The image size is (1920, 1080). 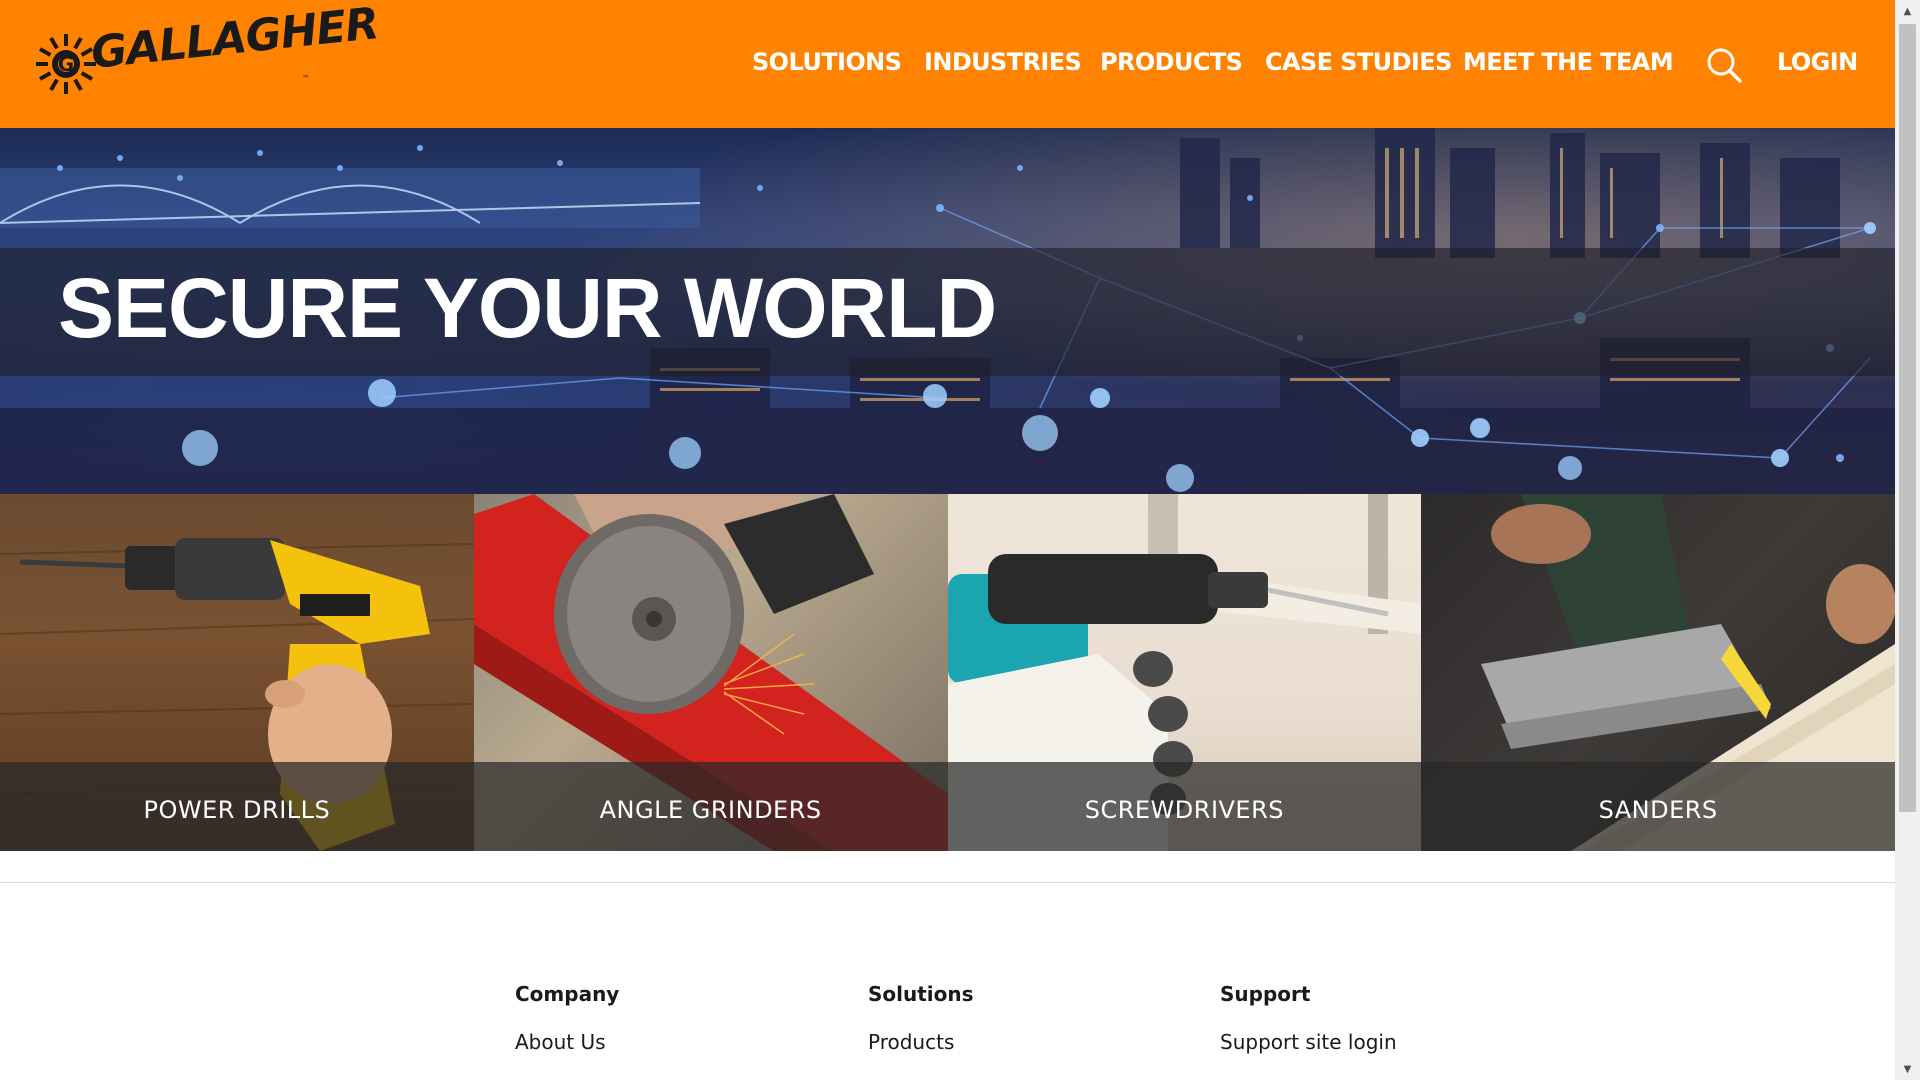 What do you see at coordinates (1658, 672) in the screenshot?
I see `tile-sanders: SANDERS` at bounding box center [1658, 672].